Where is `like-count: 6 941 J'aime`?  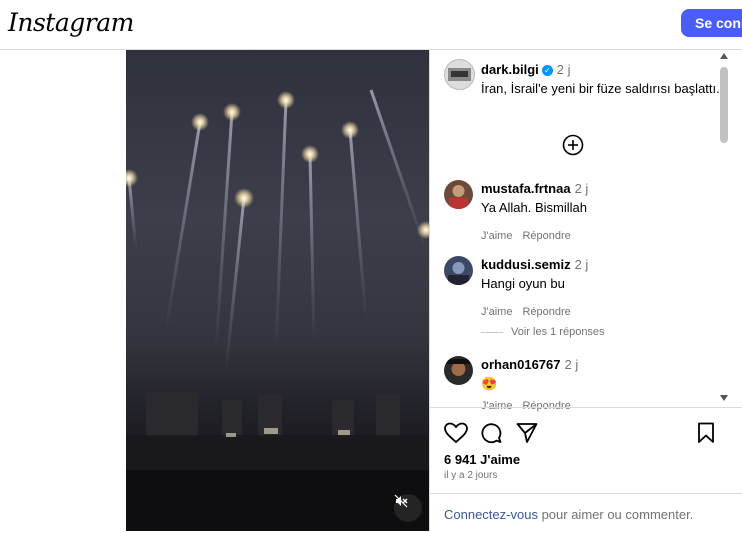
like-count: 6 941 J'aime is located at coordinates (482, 459).